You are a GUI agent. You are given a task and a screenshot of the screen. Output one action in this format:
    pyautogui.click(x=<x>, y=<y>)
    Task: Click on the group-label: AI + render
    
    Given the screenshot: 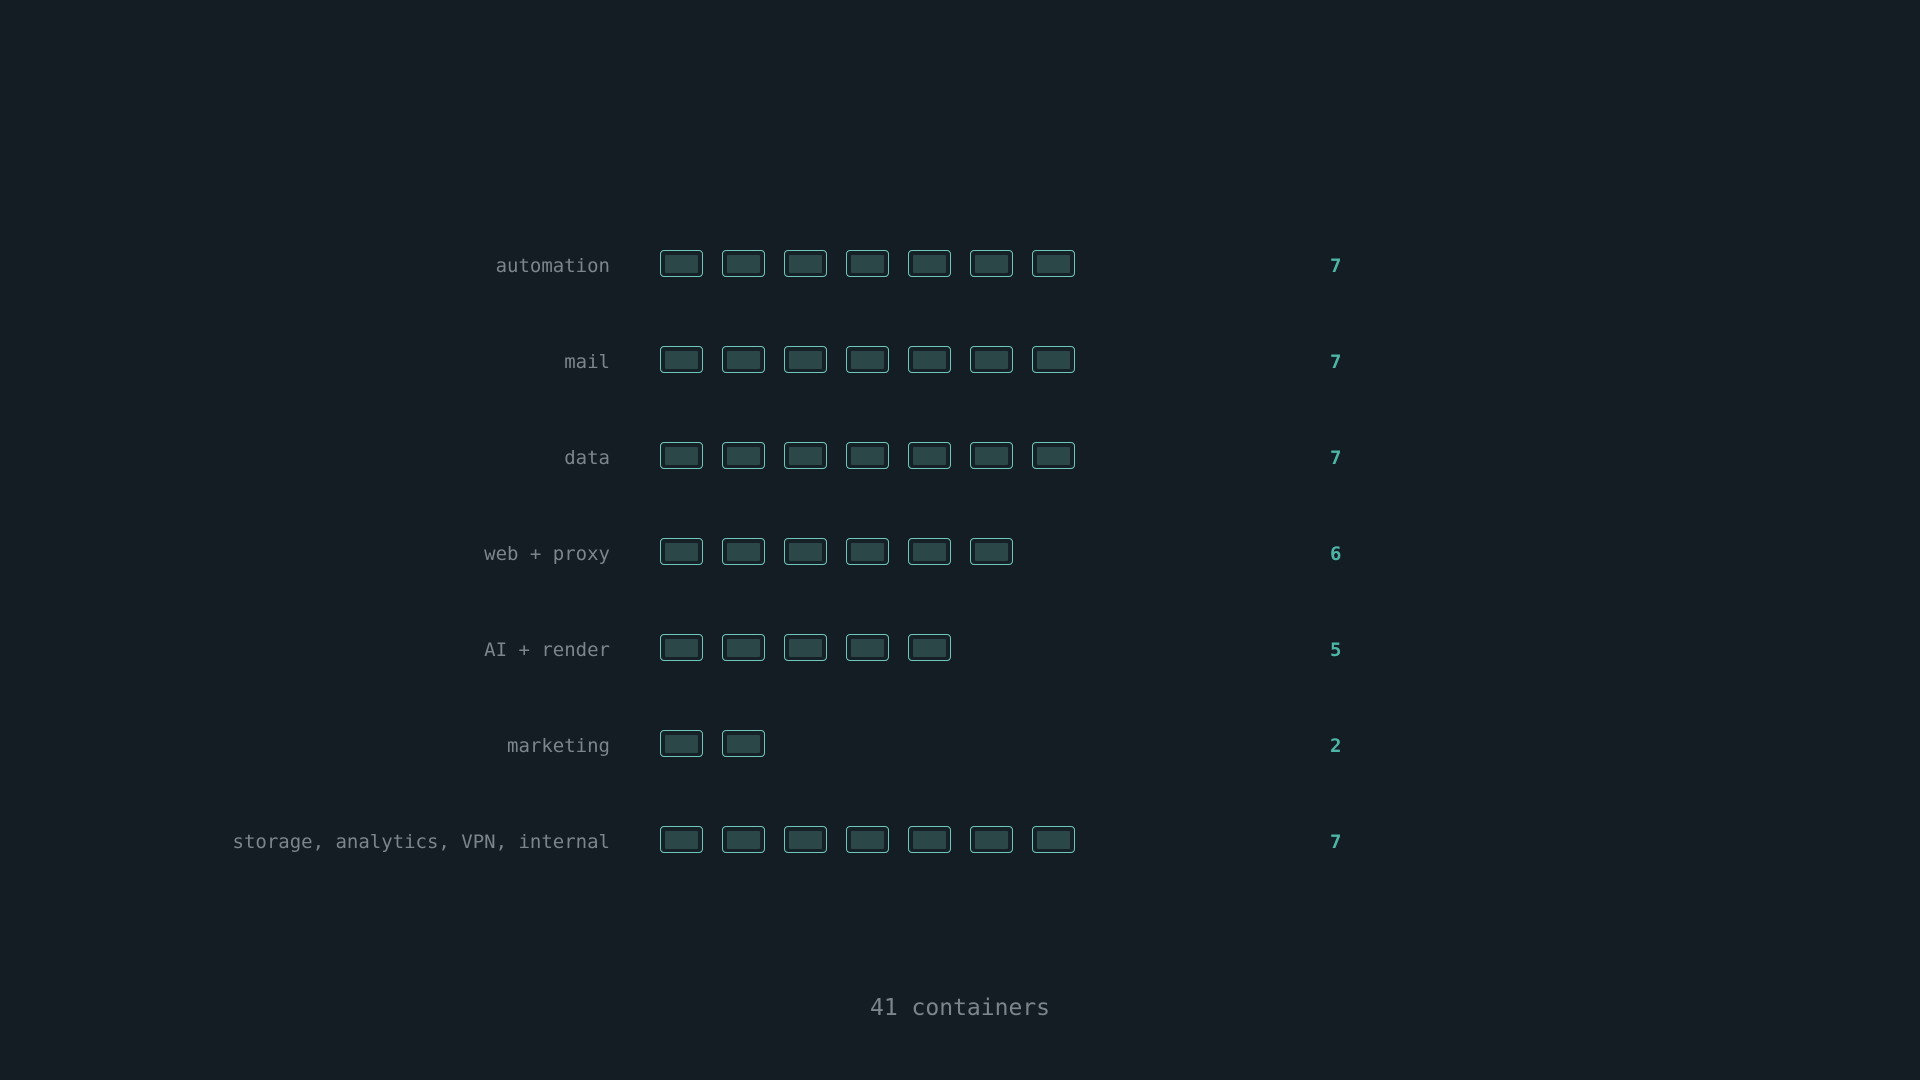 What is the action you would take?
    pyautogui.click(x=547, y=650)
    